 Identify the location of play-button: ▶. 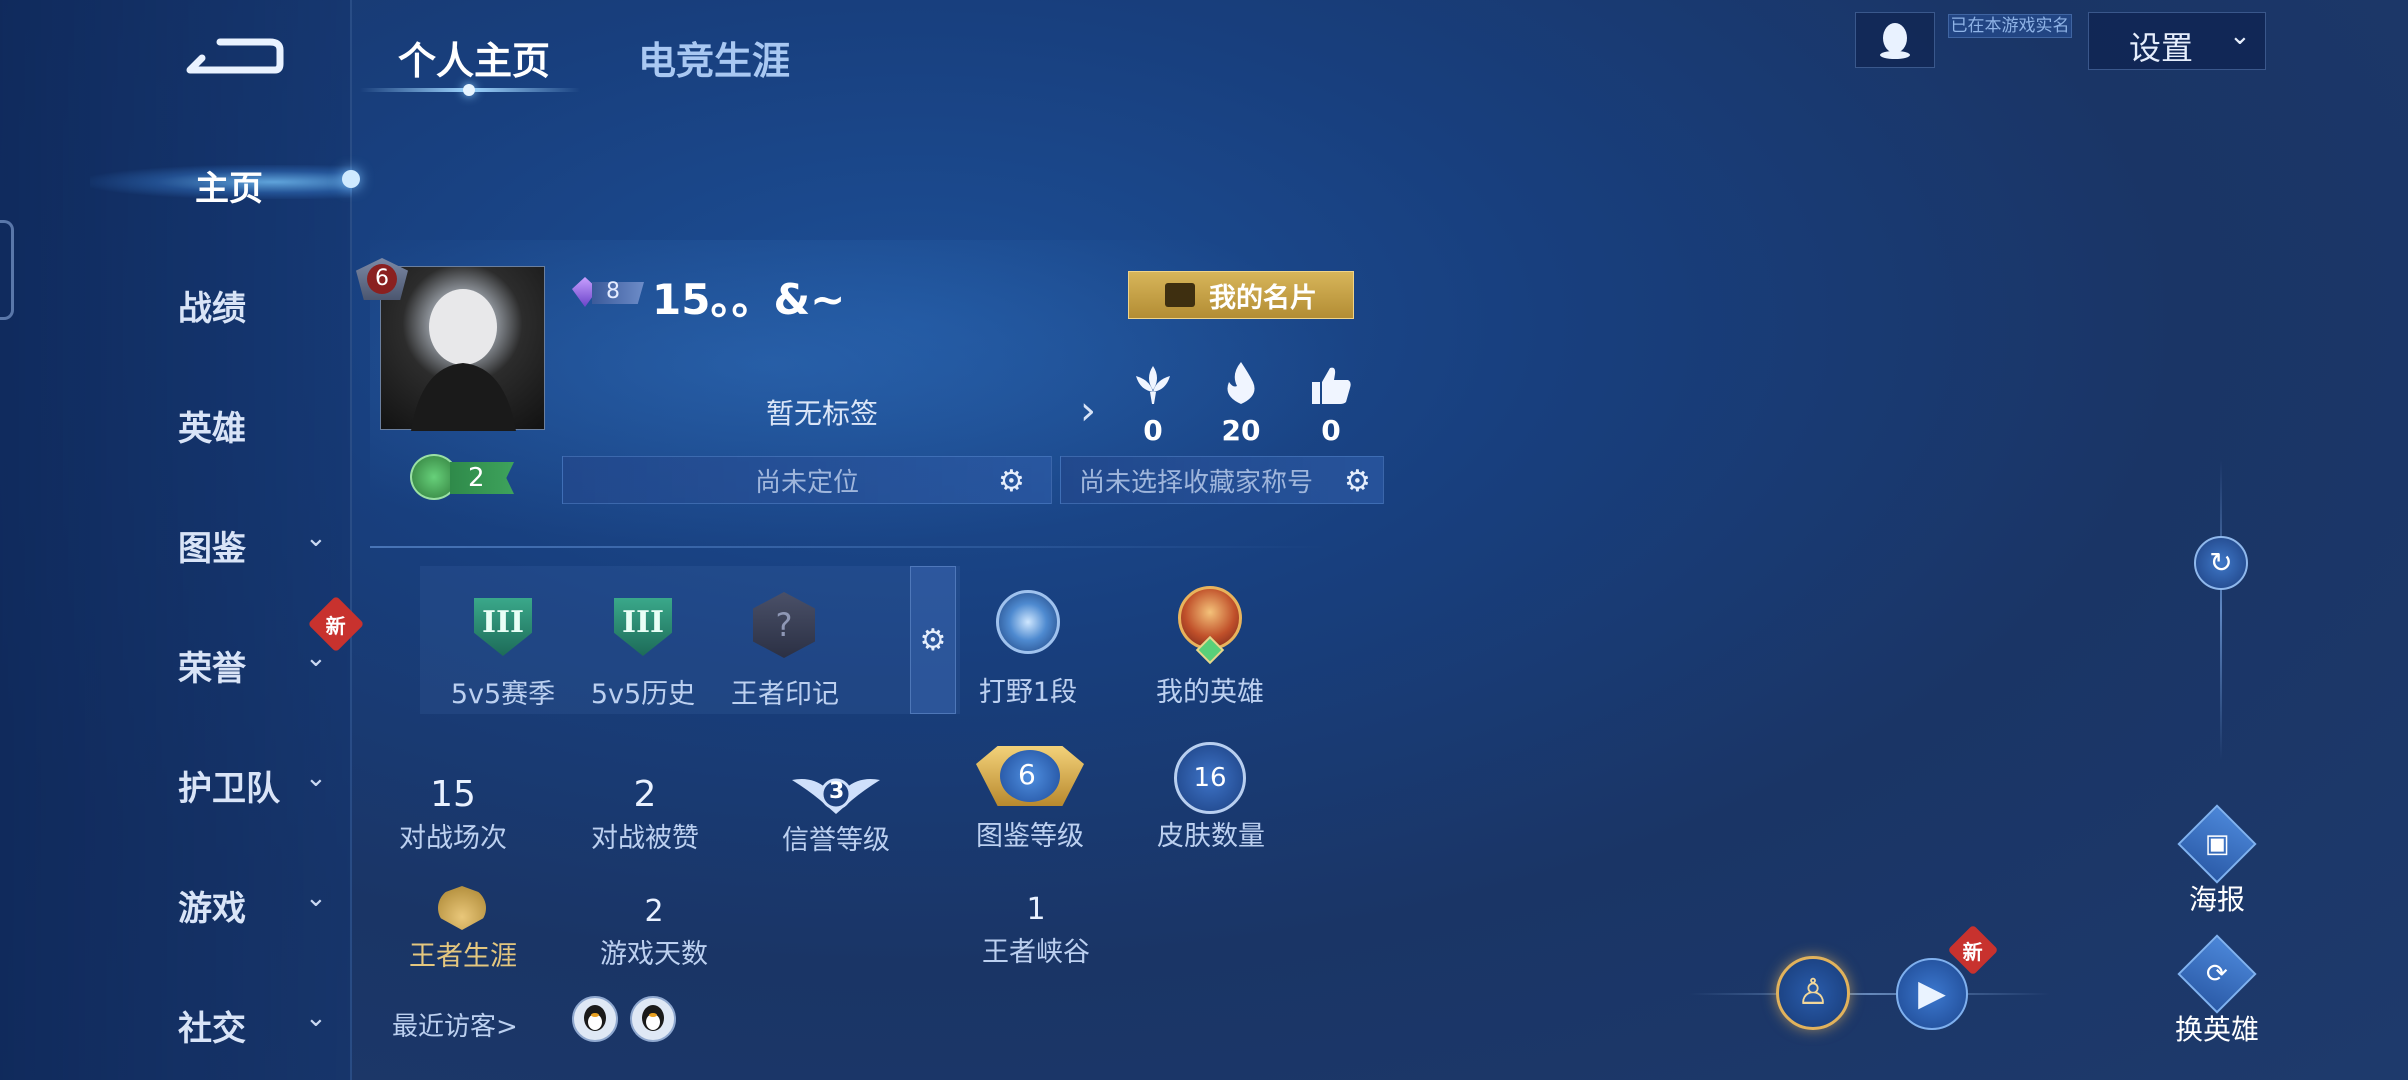
(1932, 994).